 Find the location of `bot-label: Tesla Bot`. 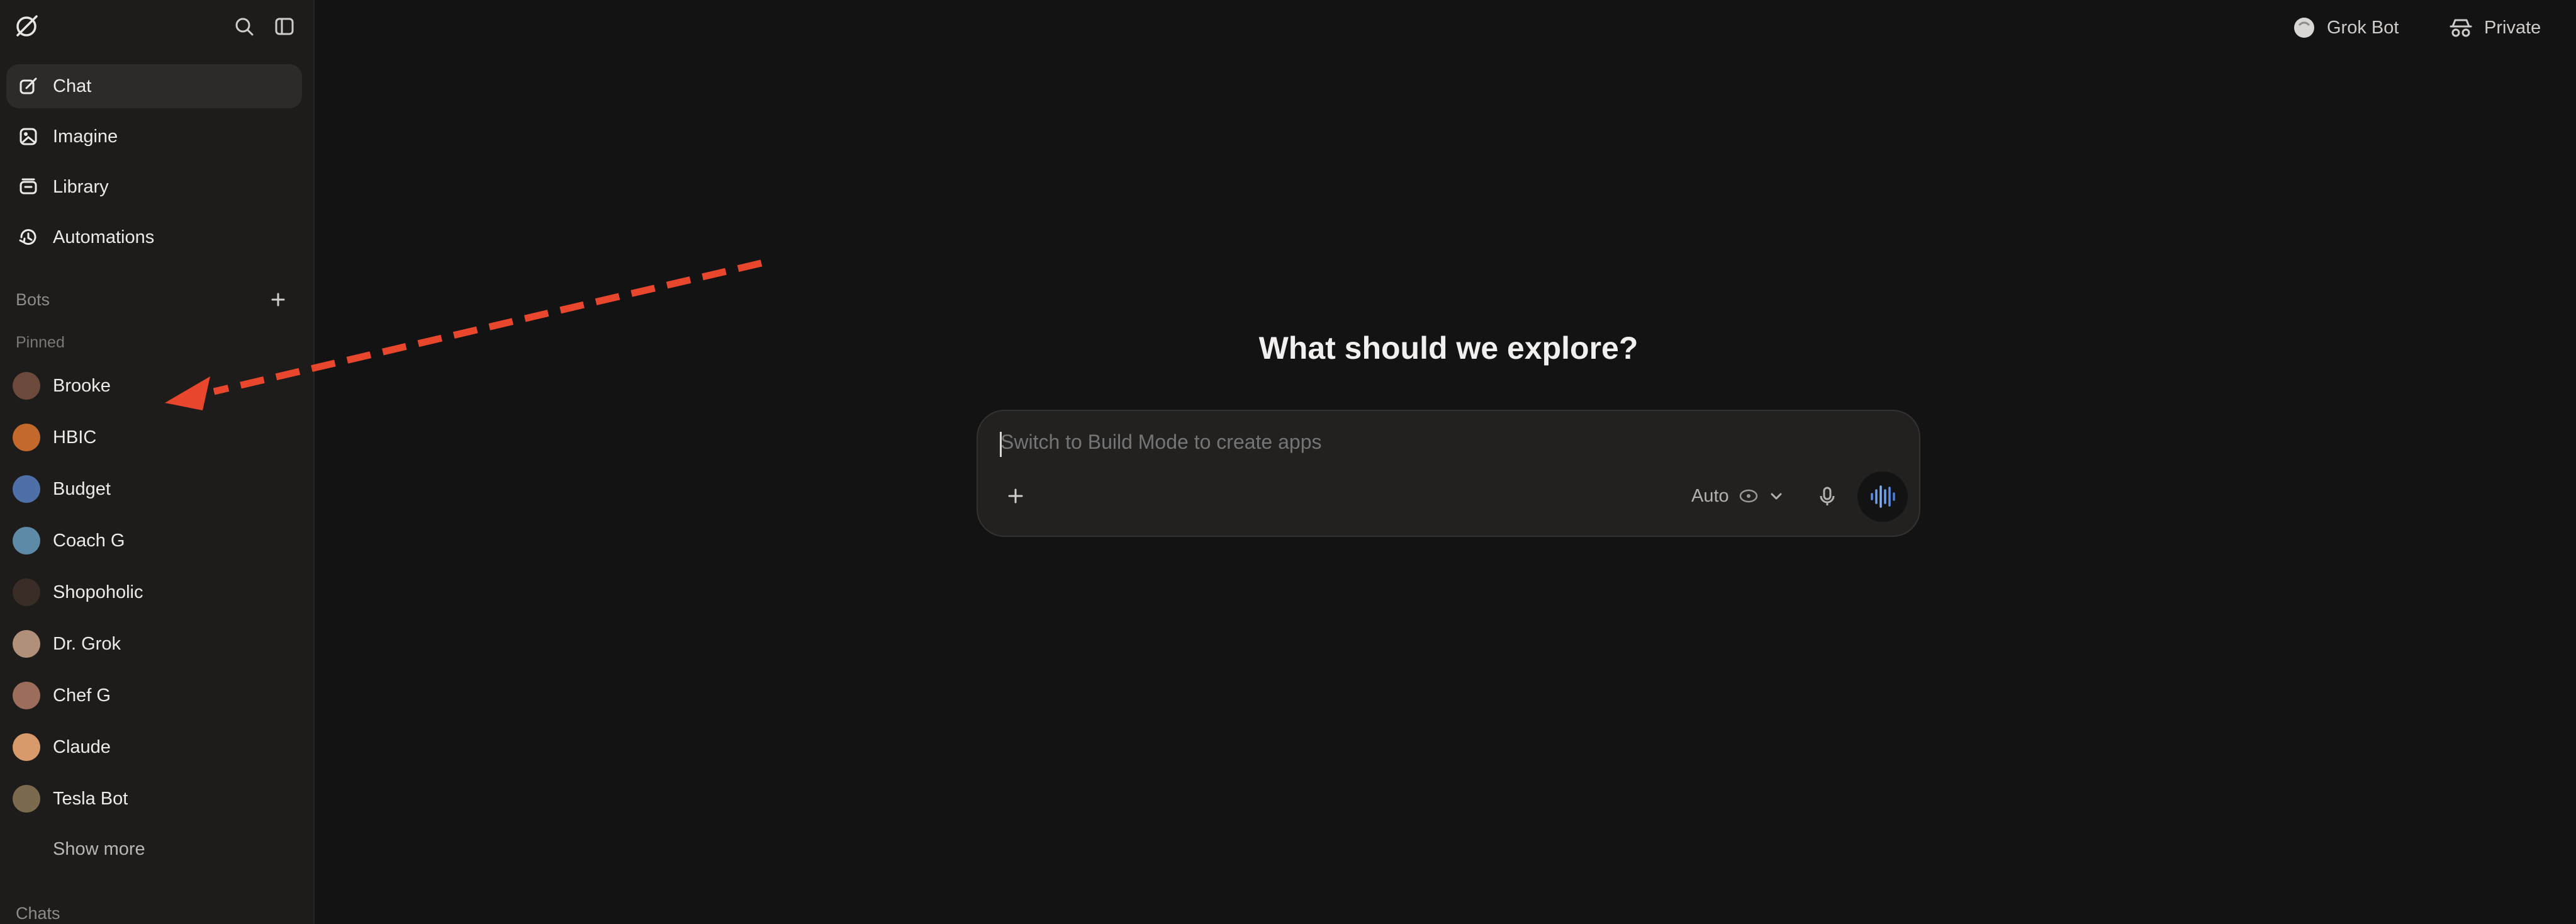

bot-label: Tesla Bot is located at coordinates (90, 798).